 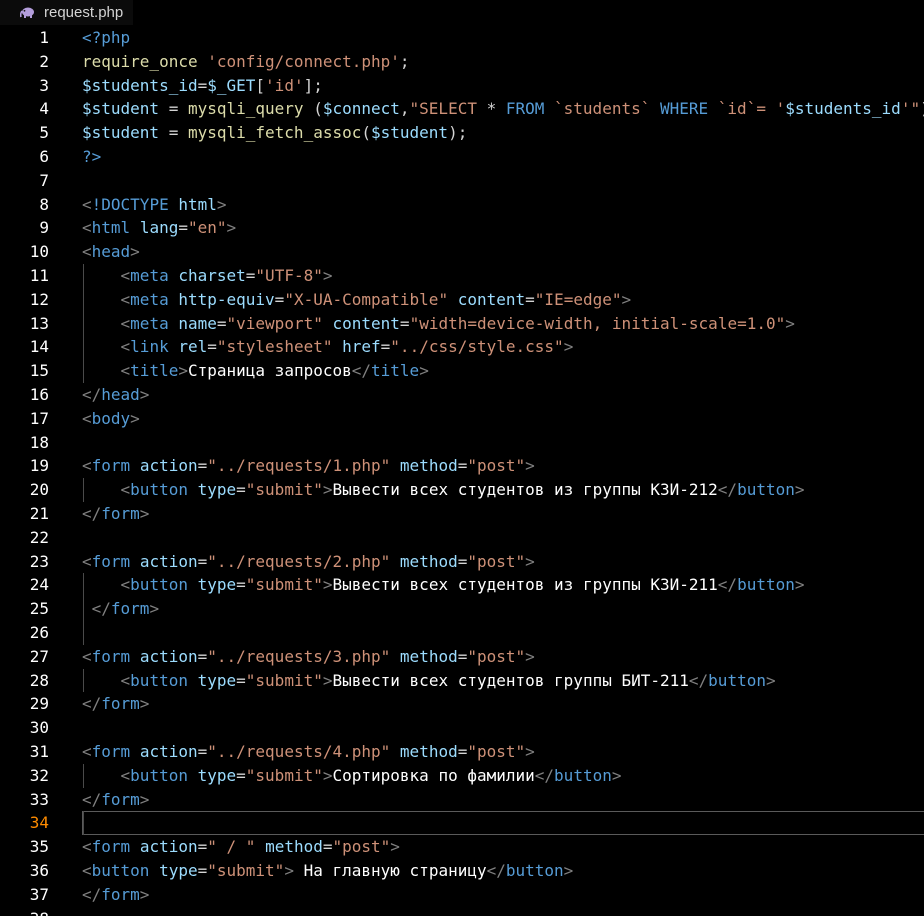 I want to click on line-number: 7, so click(x=44, y=180).